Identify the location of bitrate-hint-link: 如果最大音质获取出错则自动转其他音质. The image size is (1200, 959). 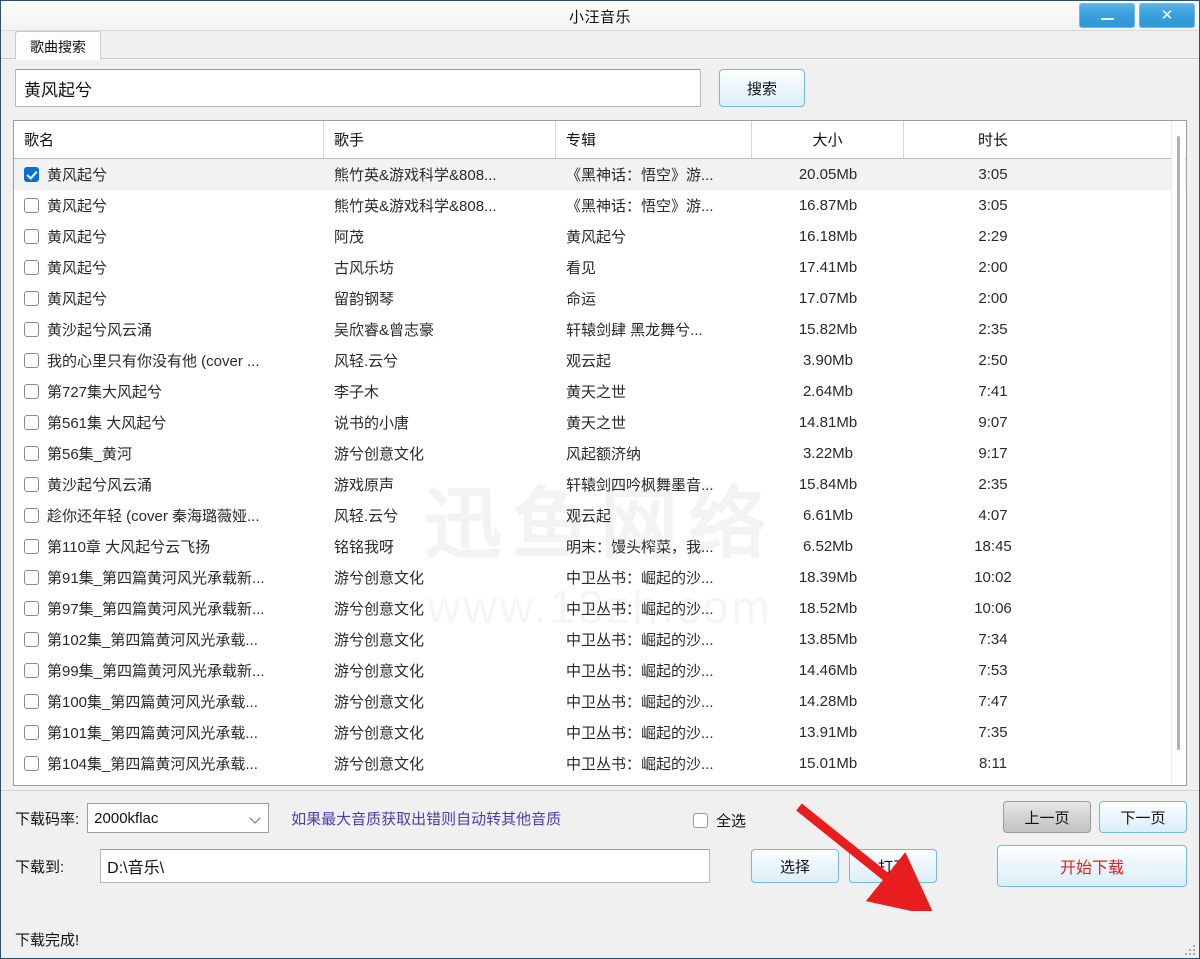
(426, 818).